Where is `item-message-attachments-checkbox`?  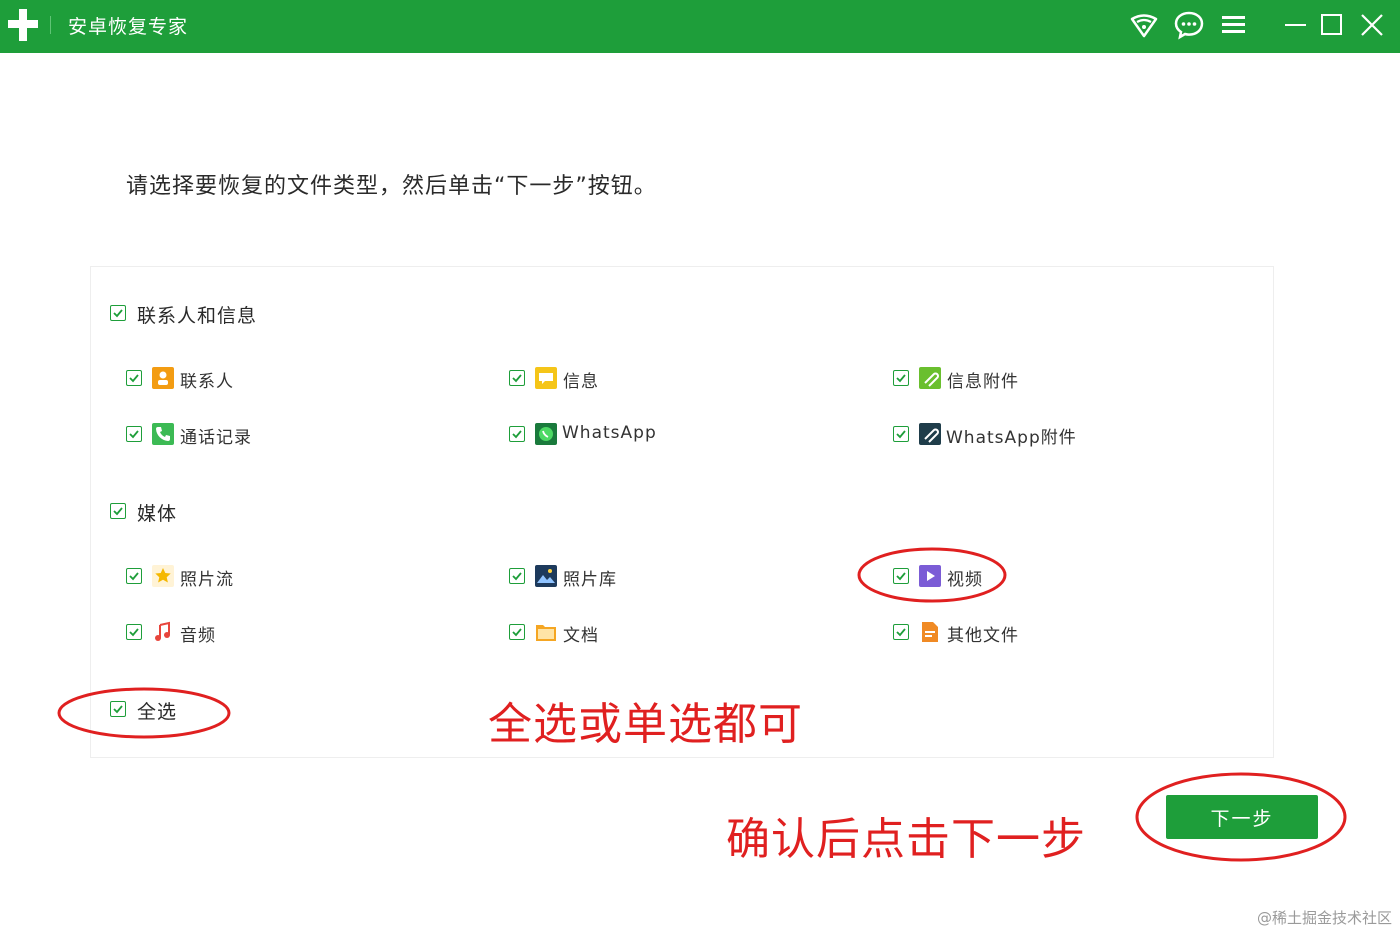 item-message-attachments-checkbox is located at coordinates (901, 378).